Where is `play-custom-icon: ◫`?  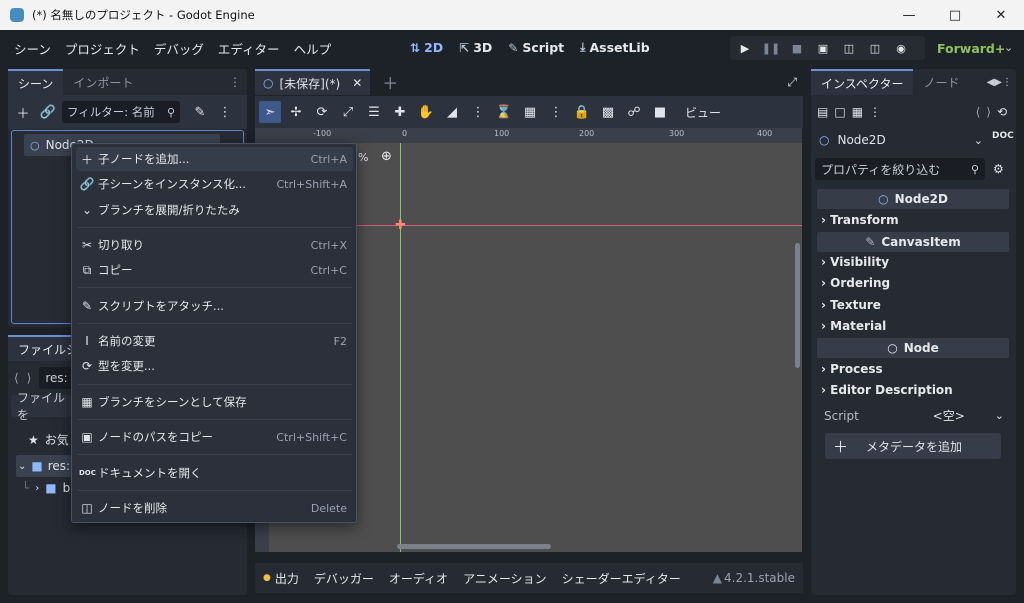 play-custom-icon: ◫ is located at coordinates (875, 48).